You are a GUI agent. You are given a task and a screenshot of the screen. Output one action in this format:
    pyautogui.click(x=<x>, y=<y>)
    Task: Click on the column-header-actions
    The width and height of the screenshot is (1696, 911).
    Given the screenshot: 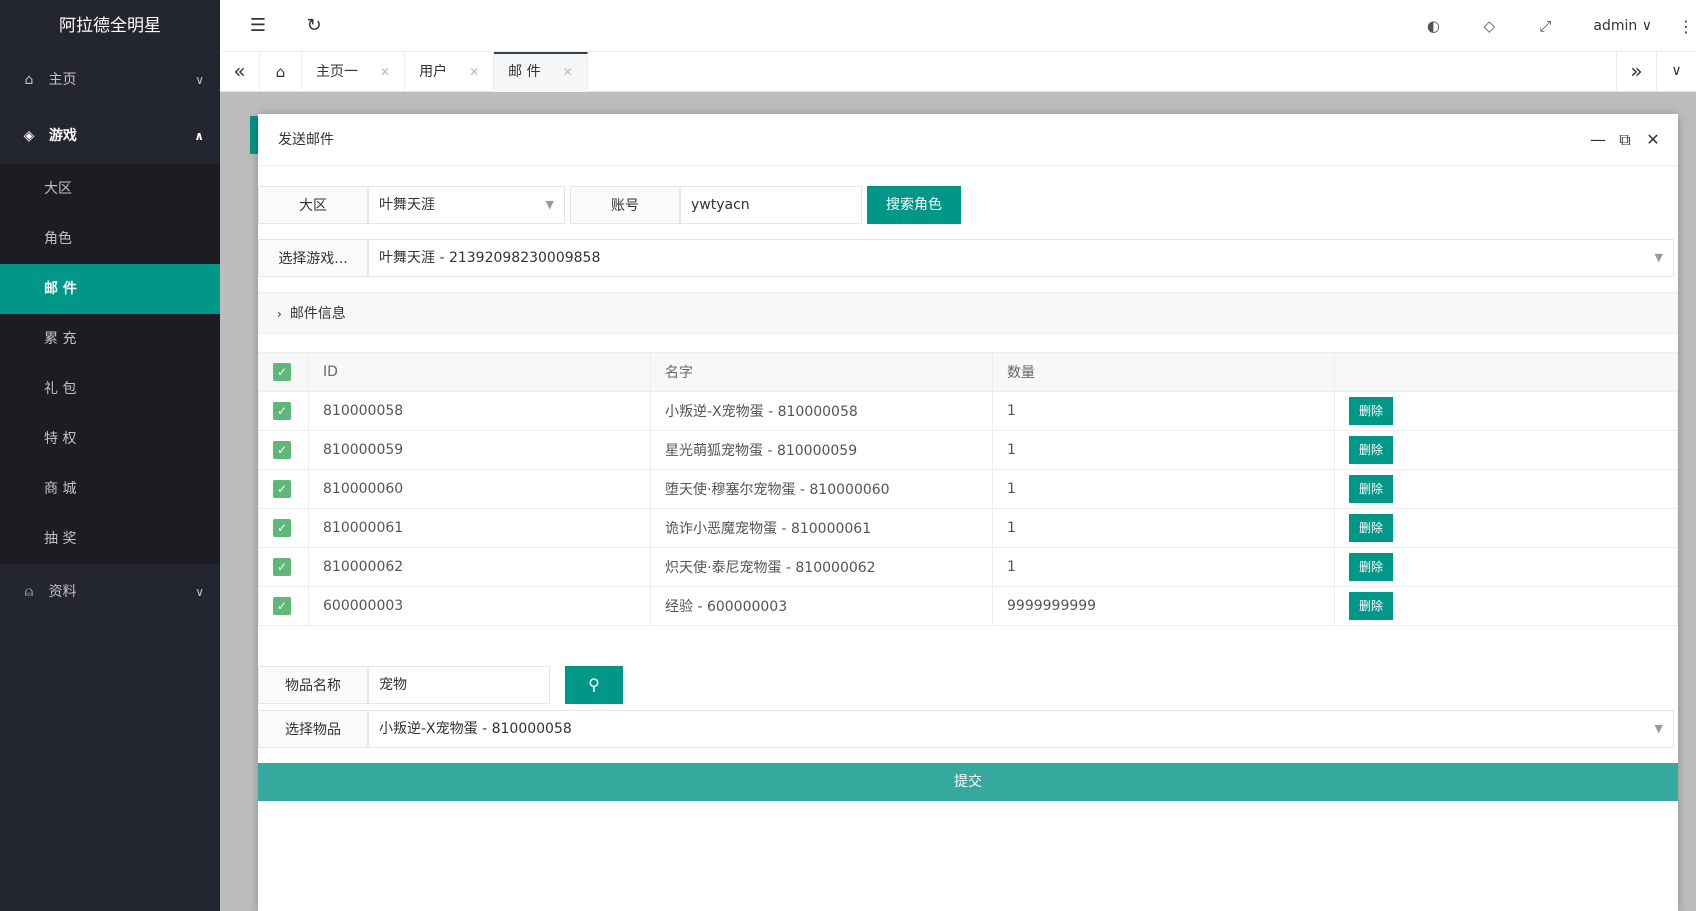 What is the action you would take?
    pyautogui.click(x=1506, y=372)
    